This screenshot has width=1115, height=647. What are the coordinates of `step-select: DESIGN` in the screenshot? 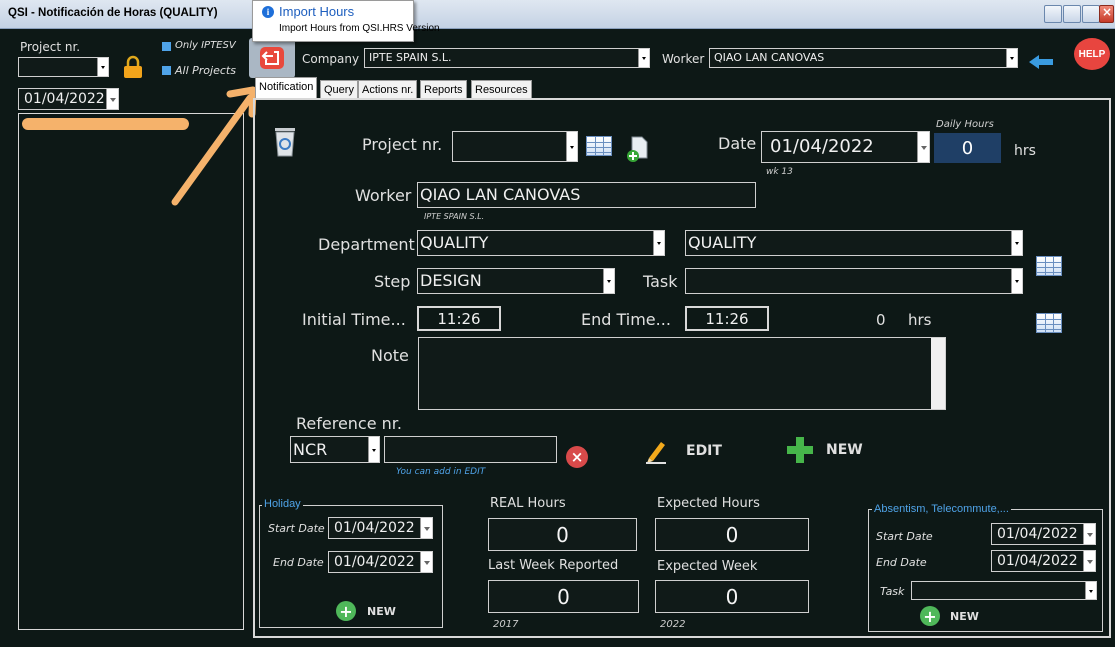 It's located at (516, 281).